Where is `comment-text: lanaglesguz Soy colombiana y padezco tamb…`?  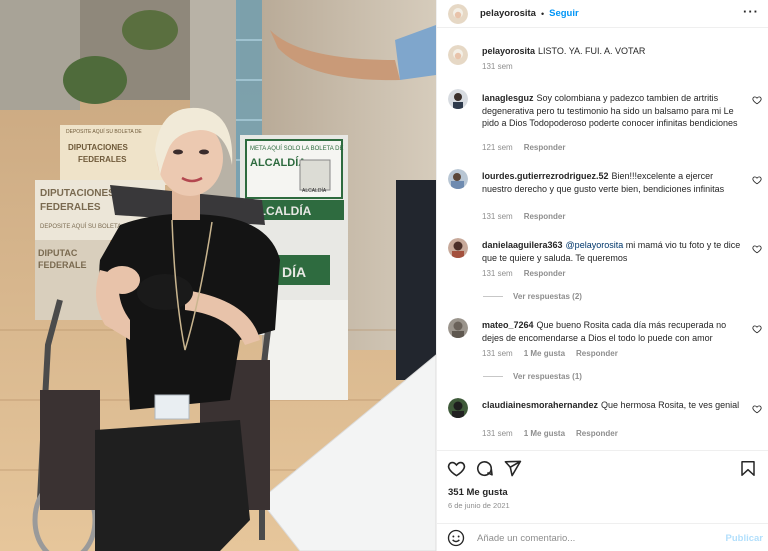 comment-text: lanaglesguz Soy colombiana y padezco tamb… is located at coordinates (612, 111).